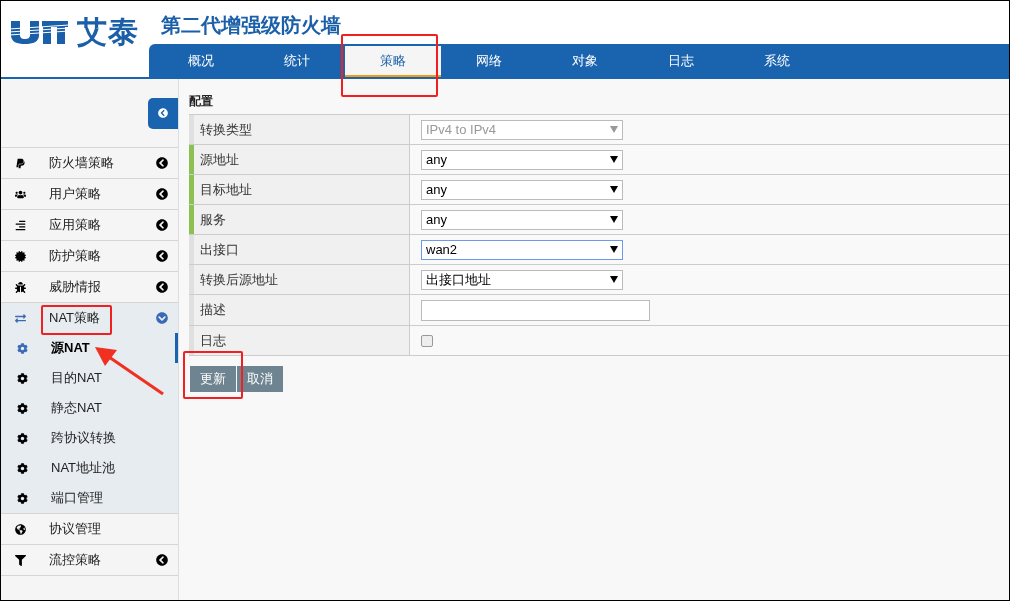 Image resolution: width=1010 pixels, height=601 pixels. What do you see at coordinates (20, 225) in the screenshot?
I see `lines-icon` at bounding box center [20, 225].